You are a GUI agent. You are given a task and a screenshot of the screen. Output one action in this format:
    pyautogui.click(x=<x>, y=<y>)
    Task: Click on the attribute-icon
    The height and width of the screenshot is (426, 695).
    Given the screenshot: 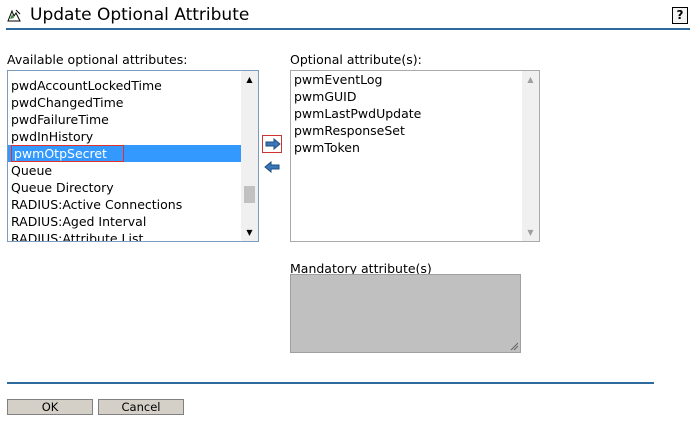 What is the action you would take?
    pyautogui.click(x=14, y=15)
    